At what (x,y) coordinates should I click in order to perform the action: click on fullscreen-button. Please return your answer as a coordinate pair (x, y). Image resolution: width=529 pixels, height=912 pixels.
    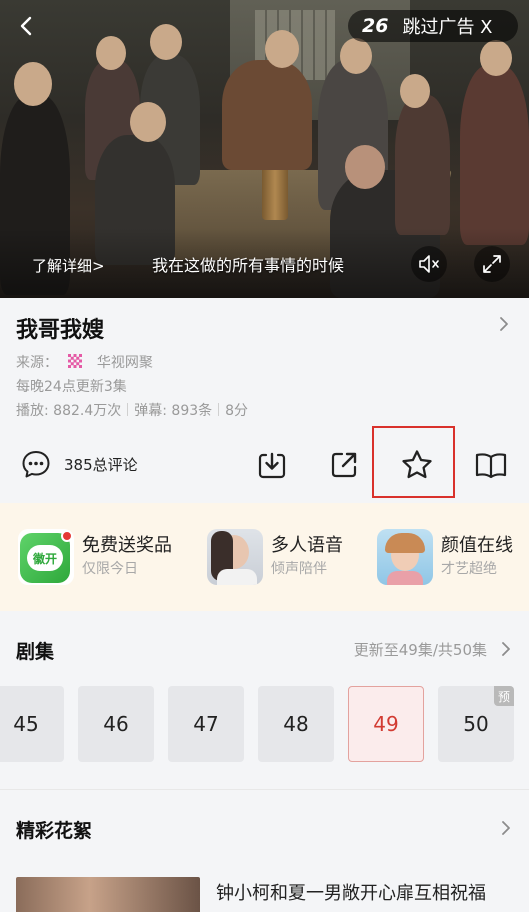
    Looking at the image, I should click on (492, 264).